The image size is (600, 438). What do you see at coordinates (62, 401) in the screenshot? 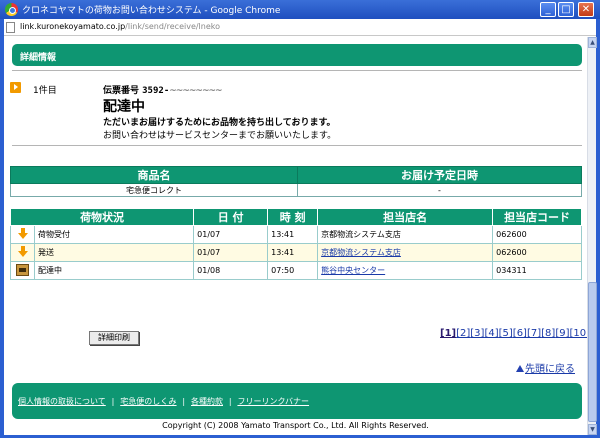
I see `footer-link-privacy: 個人情報の取扱について` at bounding box center [62, 401].